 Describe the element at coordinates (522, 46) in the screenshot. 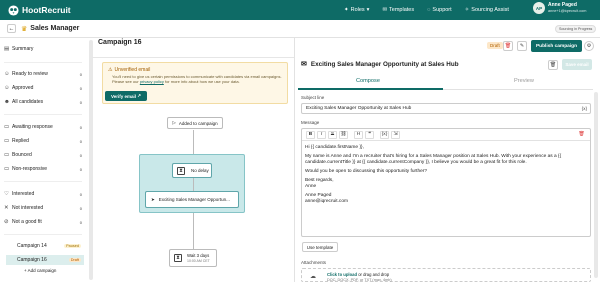

I see `edit-campaign-button: ✎` at that location.